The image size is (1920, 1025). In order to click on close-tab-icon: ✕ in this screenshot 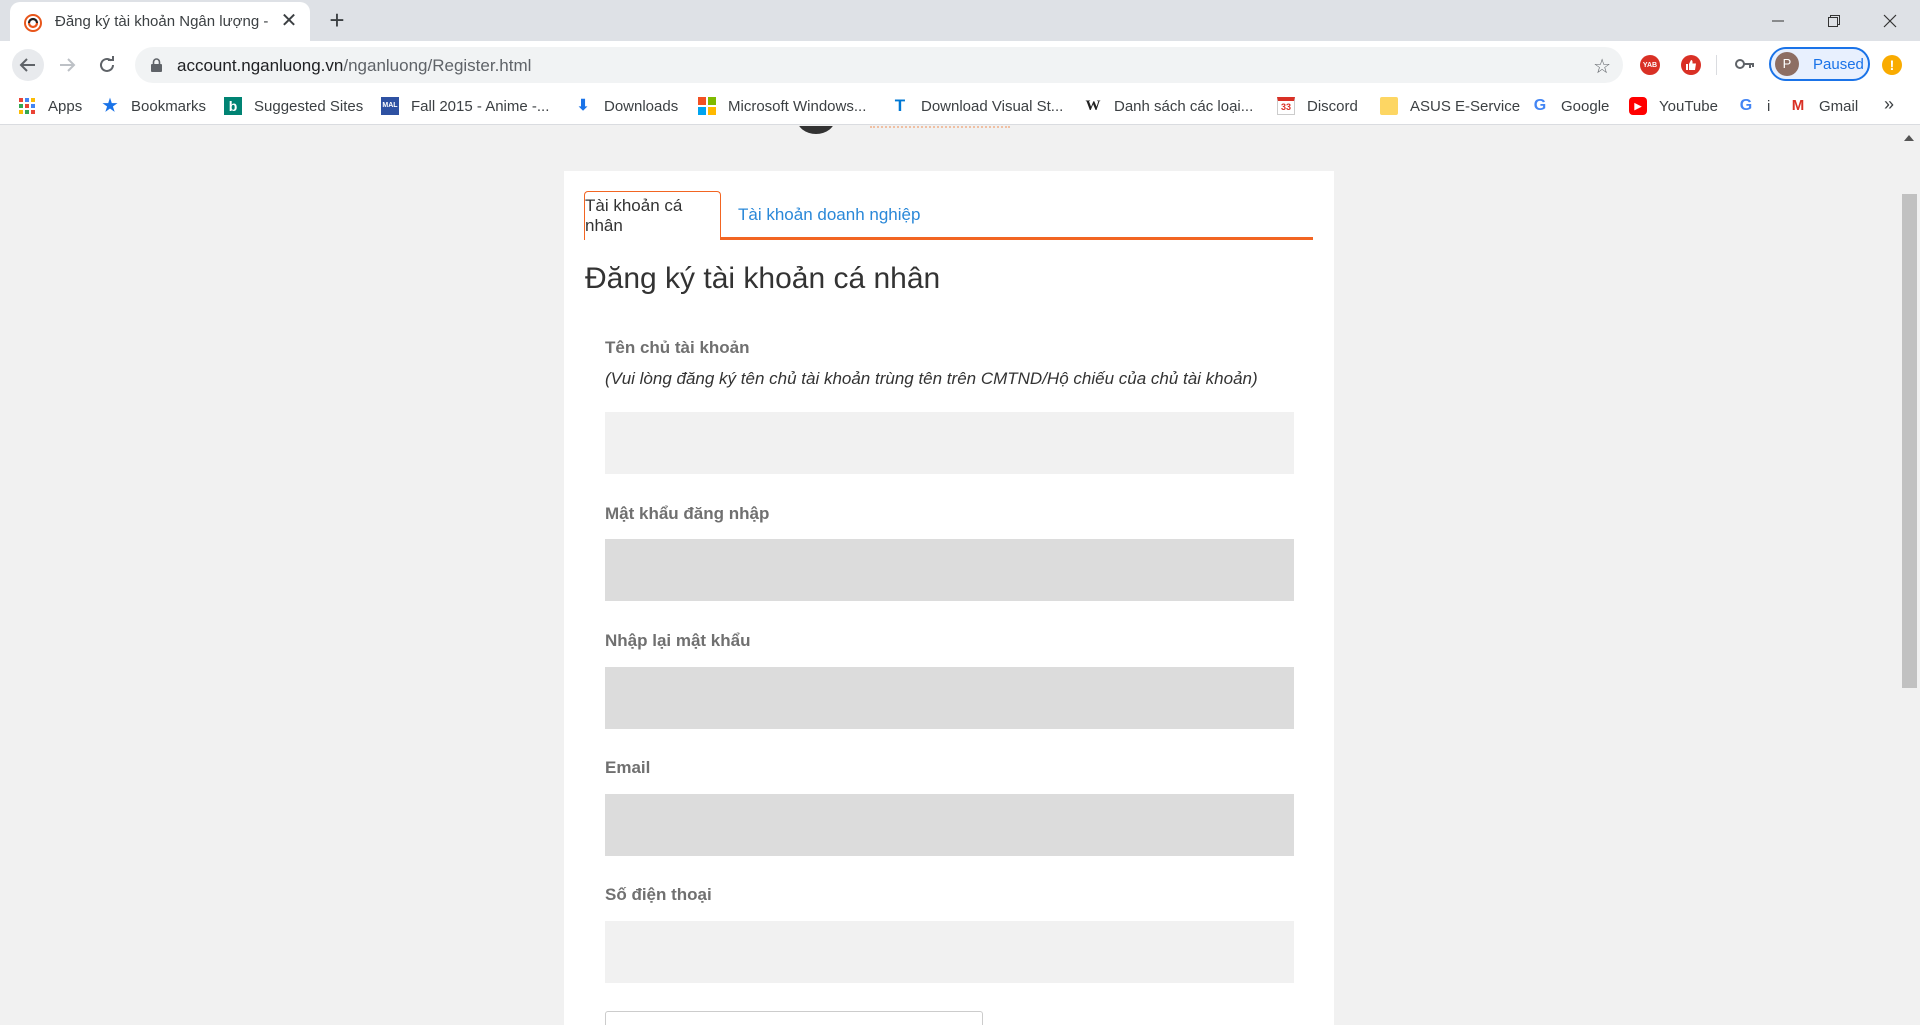, I will do `click(289, 22)`.